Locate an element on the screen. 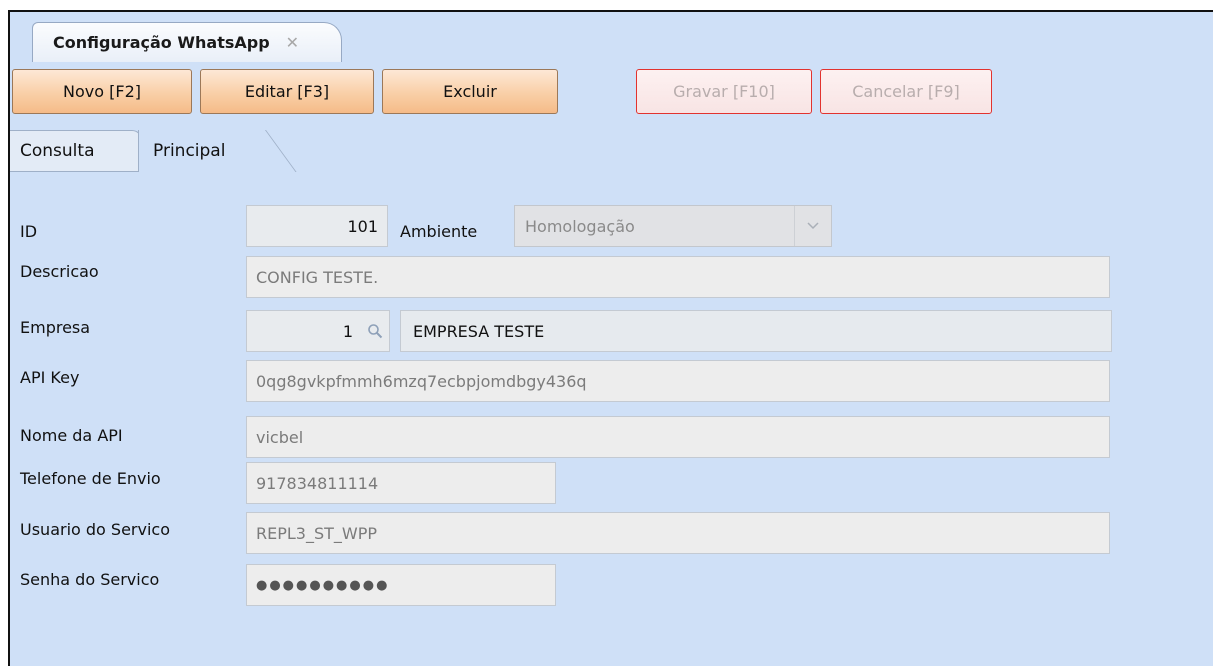  tab-principal: Principal is located at coordinates (208, 151).